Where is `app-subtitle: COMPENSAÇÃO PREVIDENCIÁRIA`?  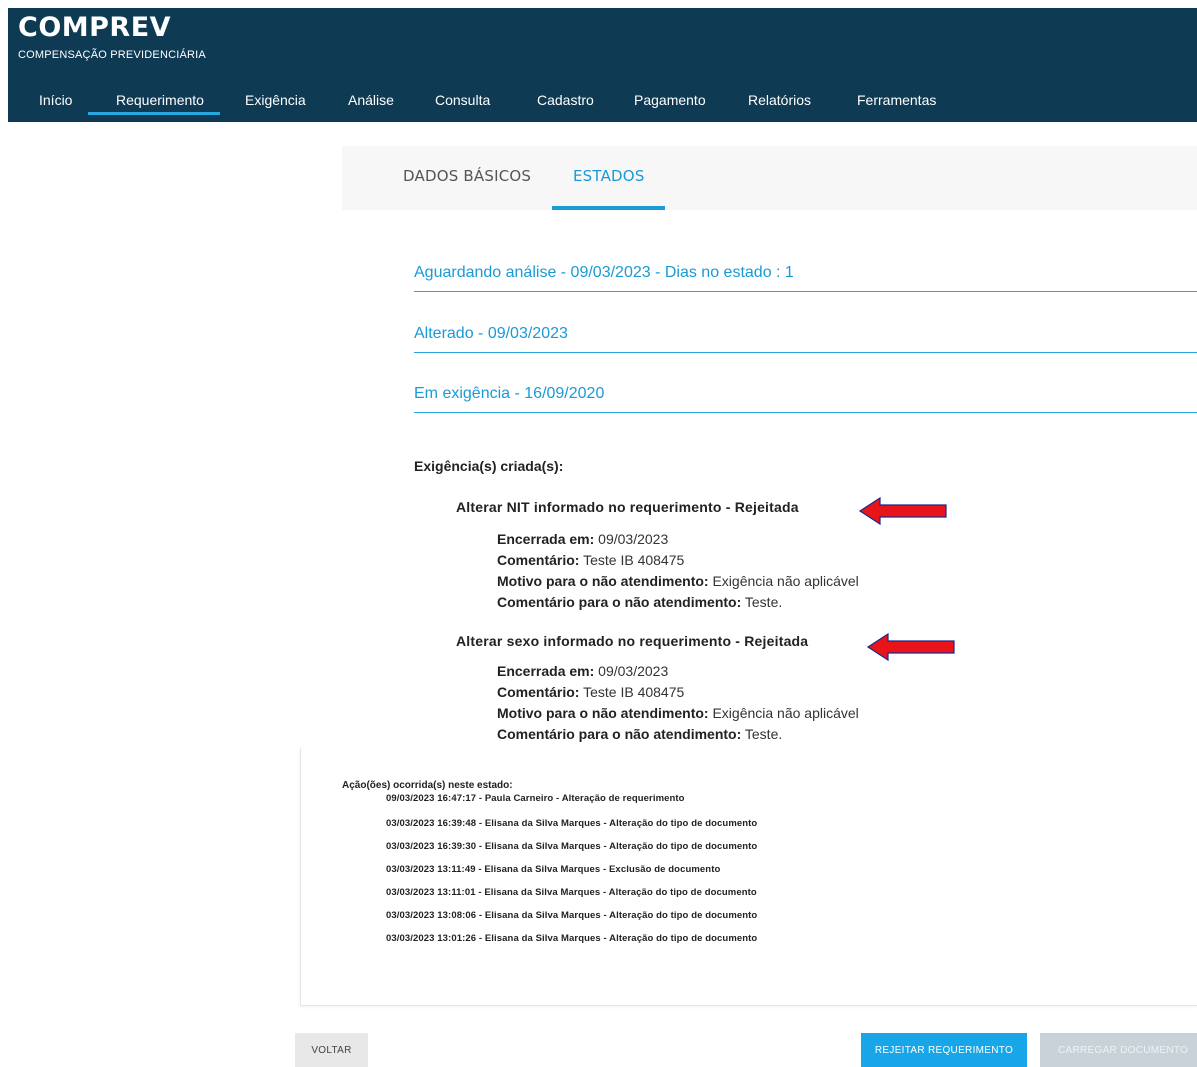 app-subtitle: COMPENSAÇÃO PREVIDENCIÁRIA is located at coordinates (112, 55).